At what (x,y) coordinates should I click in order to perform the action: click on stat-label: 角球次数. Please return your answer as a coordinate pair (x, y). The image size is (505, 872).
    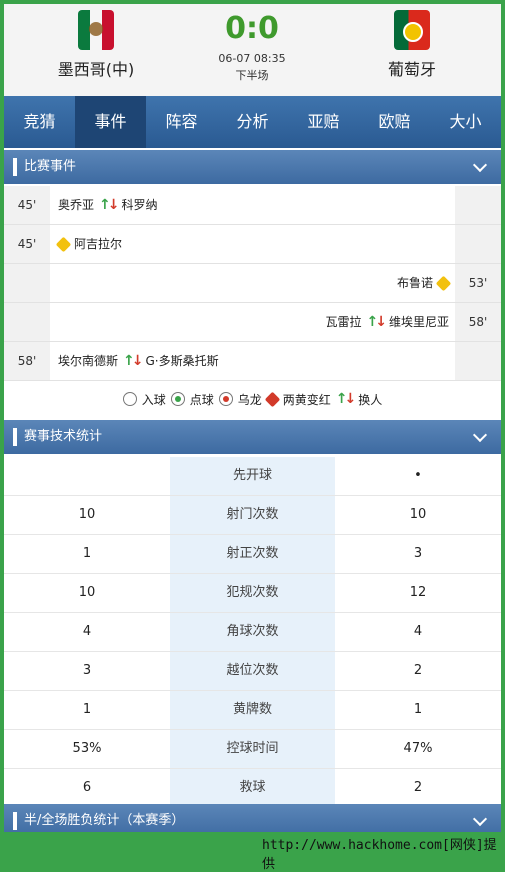
    Looking at the image, I should click on (252, 632).